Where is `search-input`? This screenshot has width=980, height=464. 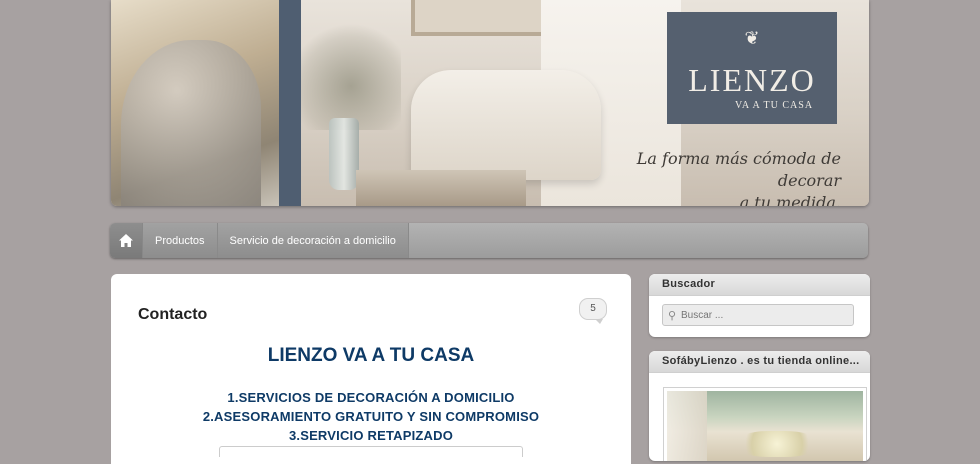
search-input is located at coordinates (763, 315).